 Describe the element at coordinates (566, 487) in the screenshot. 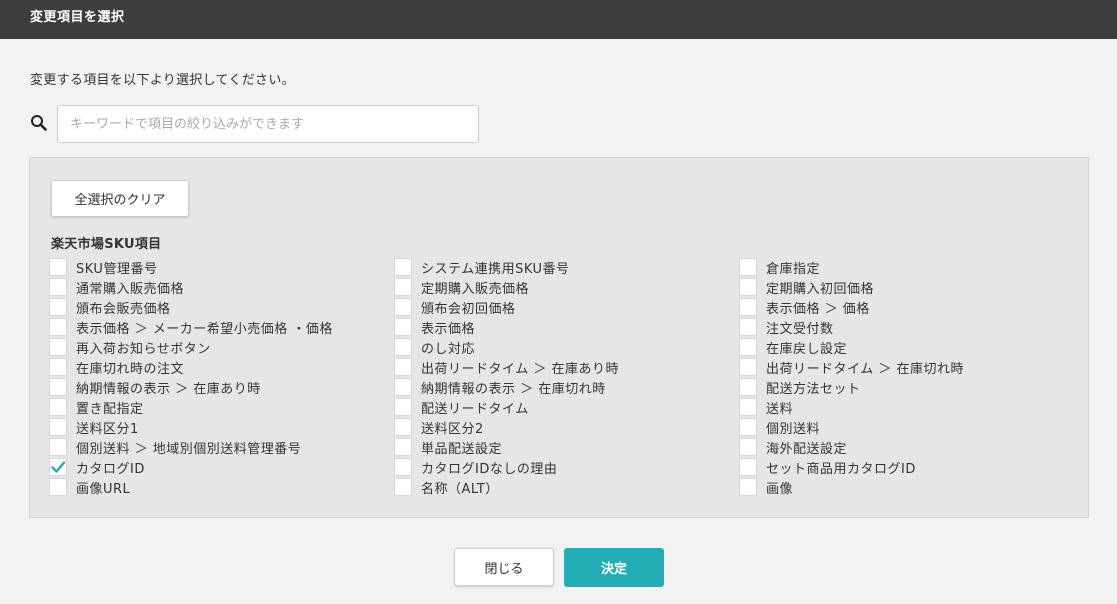

I see `checkbox-item: 名称（ALT）` at that location.